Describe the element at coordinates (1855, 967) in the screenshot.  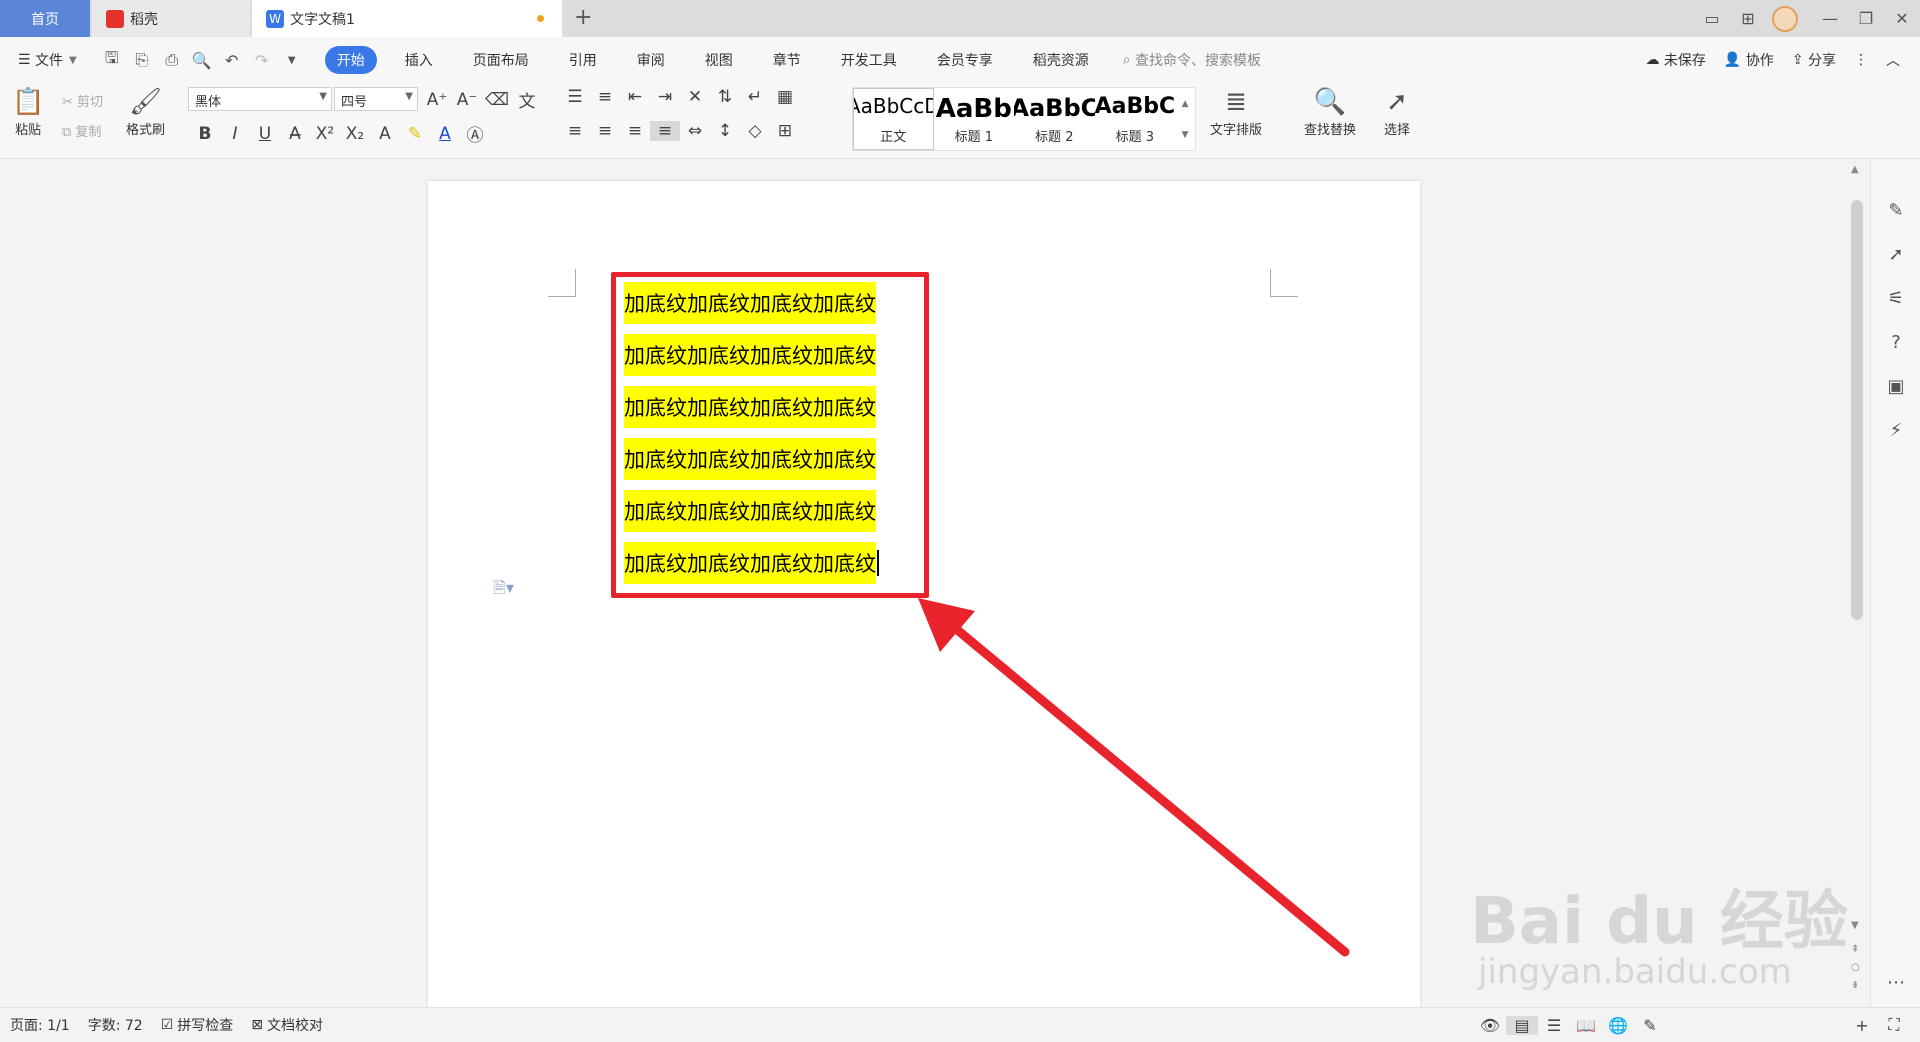
I see `browse-object-icon: ○` at that location.